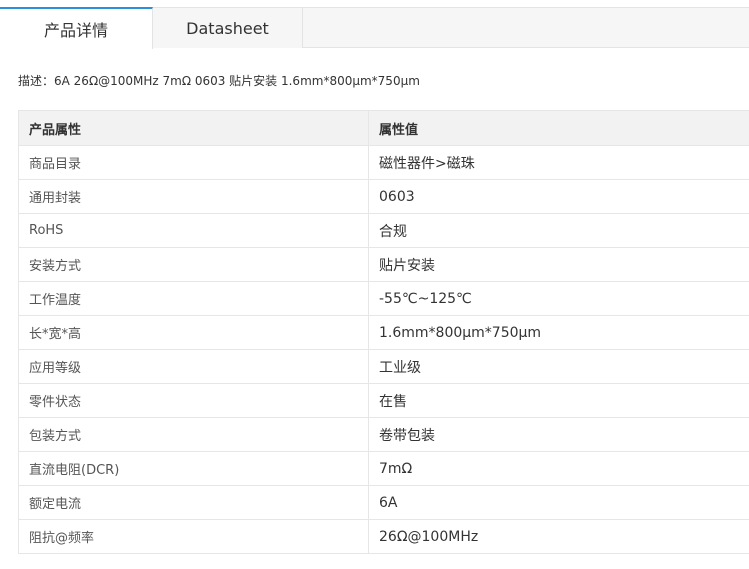  I want to click on attribute-name: 额定电流, so click(193, 502).